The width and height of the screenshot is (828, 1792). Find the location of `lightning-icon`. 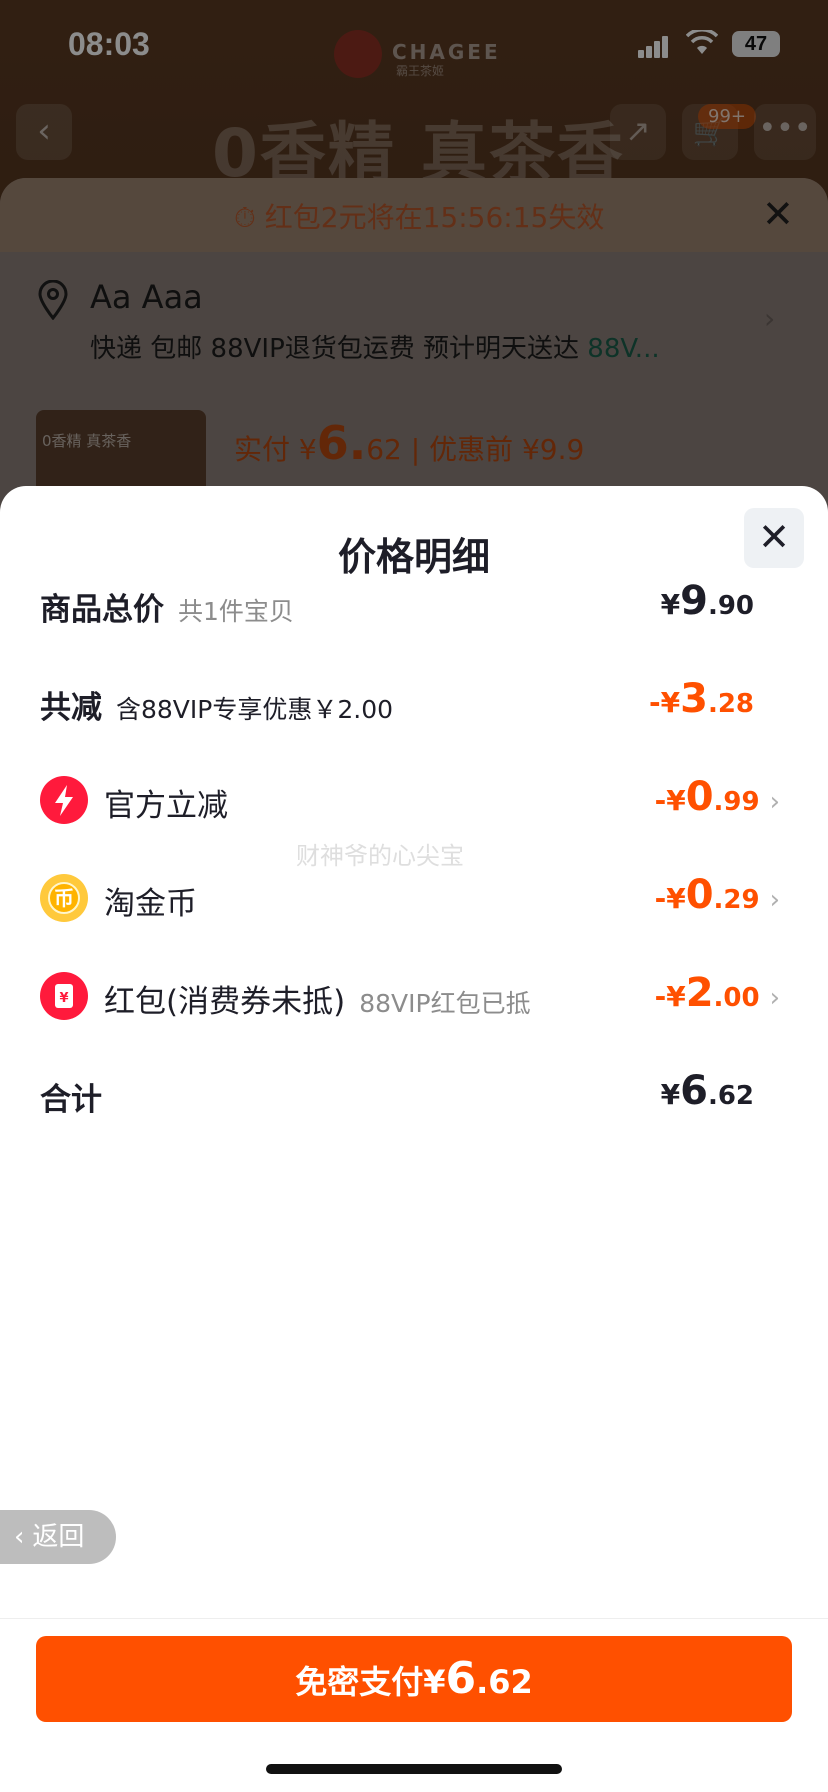

lightning-icon is located at coordinates (64, 800).